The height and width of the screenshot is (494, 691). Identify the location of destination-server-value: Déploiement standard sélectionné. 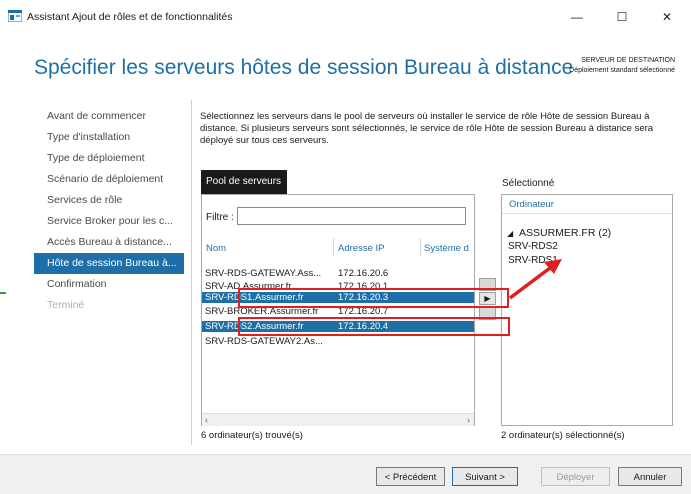
(622, 70).